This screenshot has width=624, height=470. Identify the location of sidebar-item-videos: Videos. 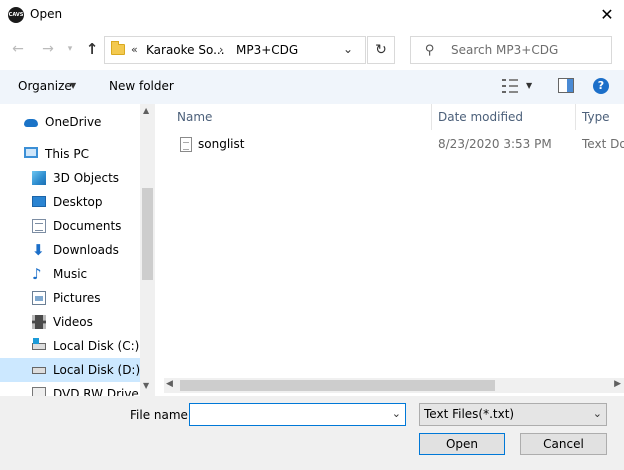
(70, 322).